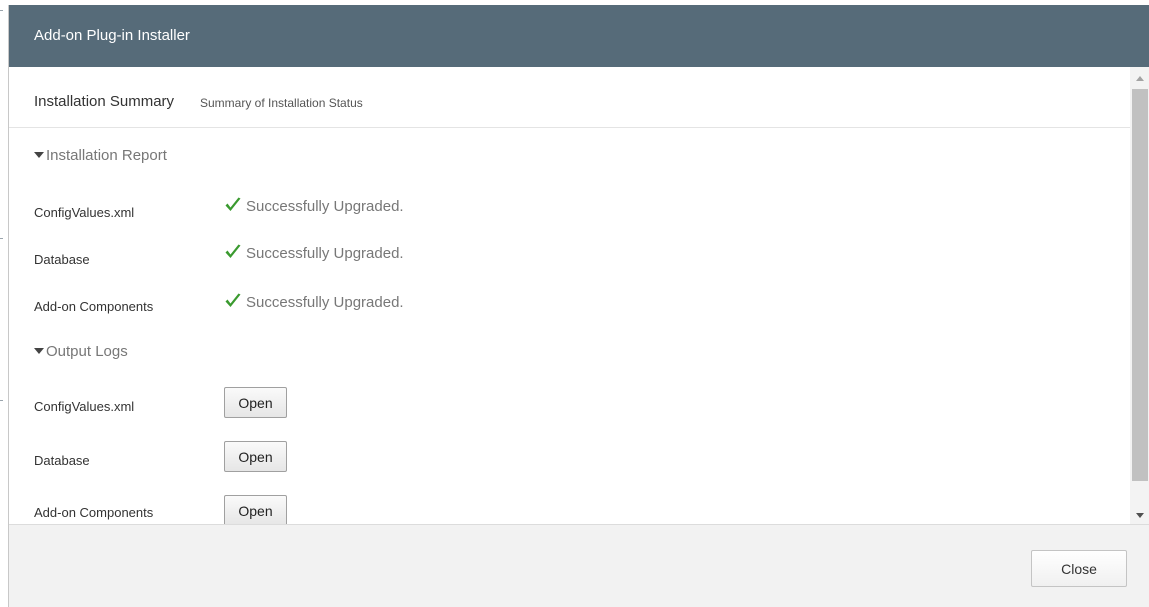 Image resolution: width=1149 pixels, height=607 pixels. I want to click on report-status-configvalues: Successfully Upgraded., so click(314, 205).